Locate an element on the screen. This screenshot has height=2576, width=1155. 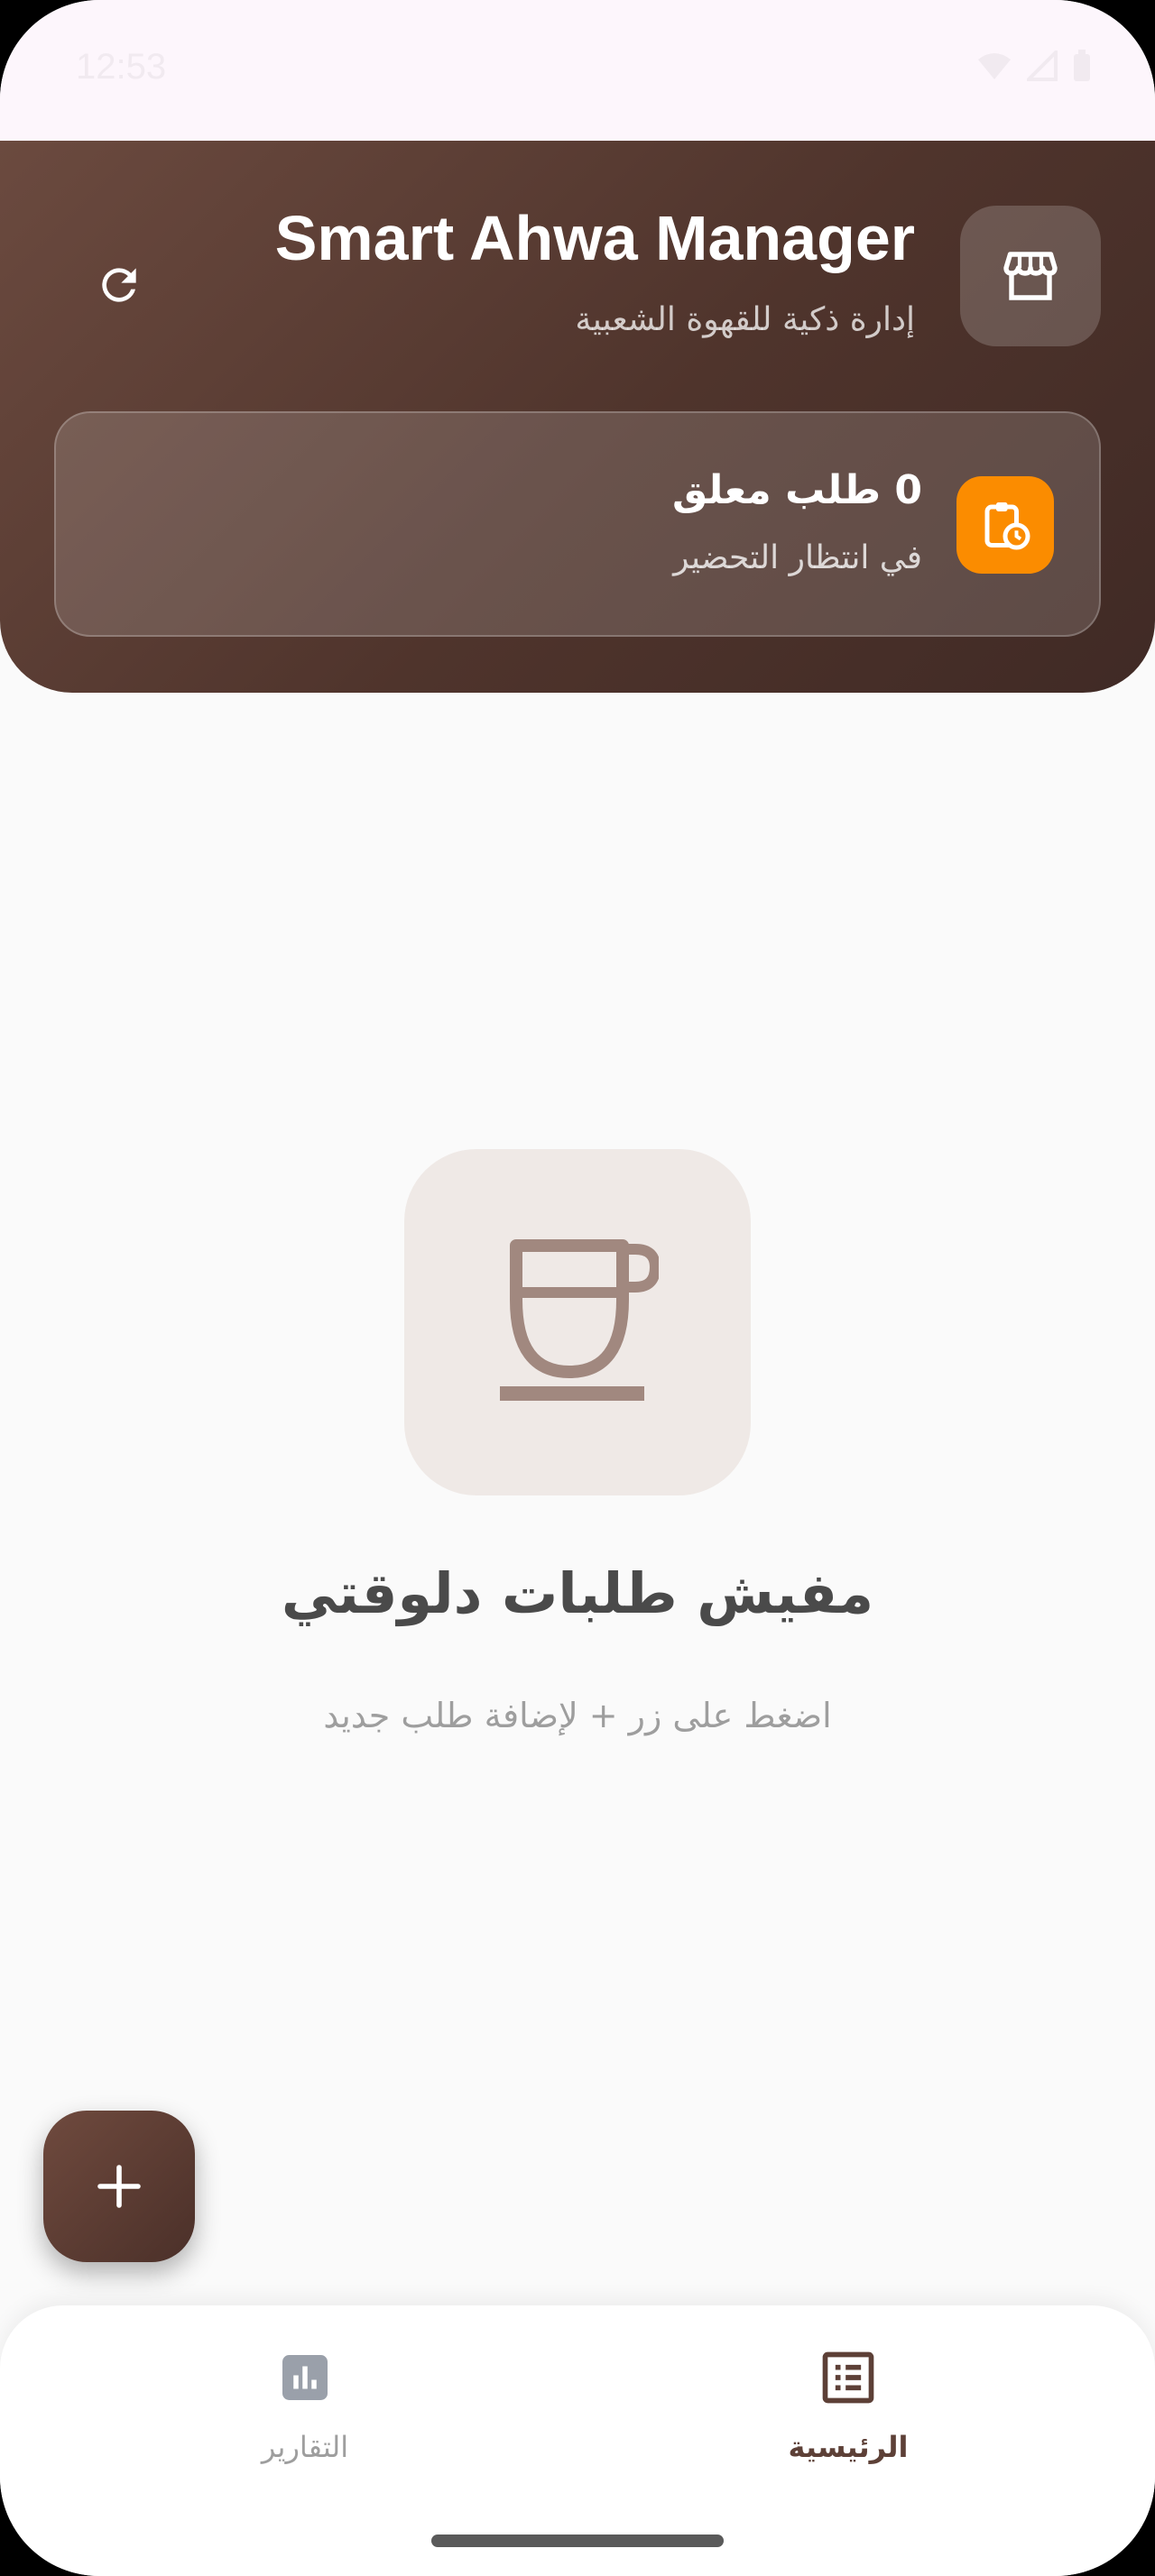
store-button is located at coordinates (1030, 276).